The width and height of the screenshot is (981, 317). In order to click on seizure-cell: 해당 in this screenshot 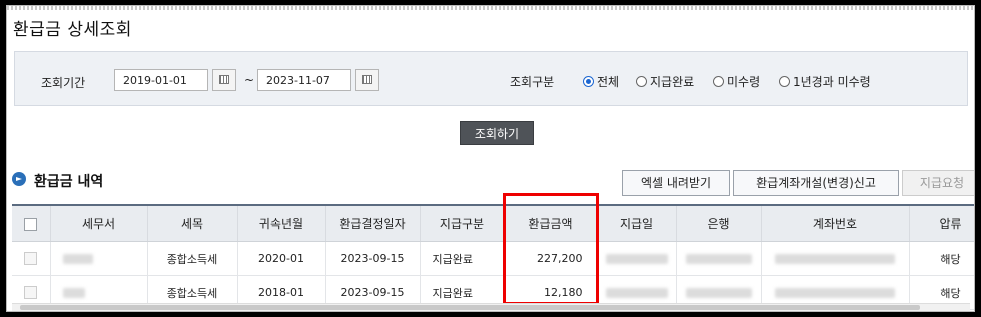, I will do `click(941, 258)`.